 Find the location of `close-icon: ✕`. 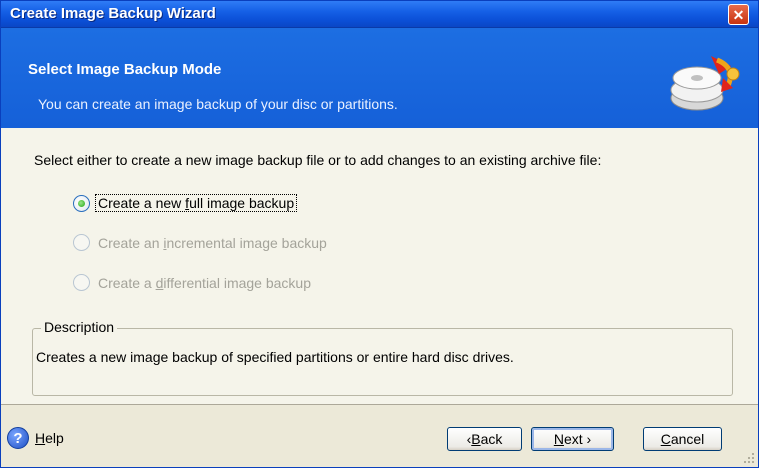

close-icon: ✕ is located at coordinates (738, 14).